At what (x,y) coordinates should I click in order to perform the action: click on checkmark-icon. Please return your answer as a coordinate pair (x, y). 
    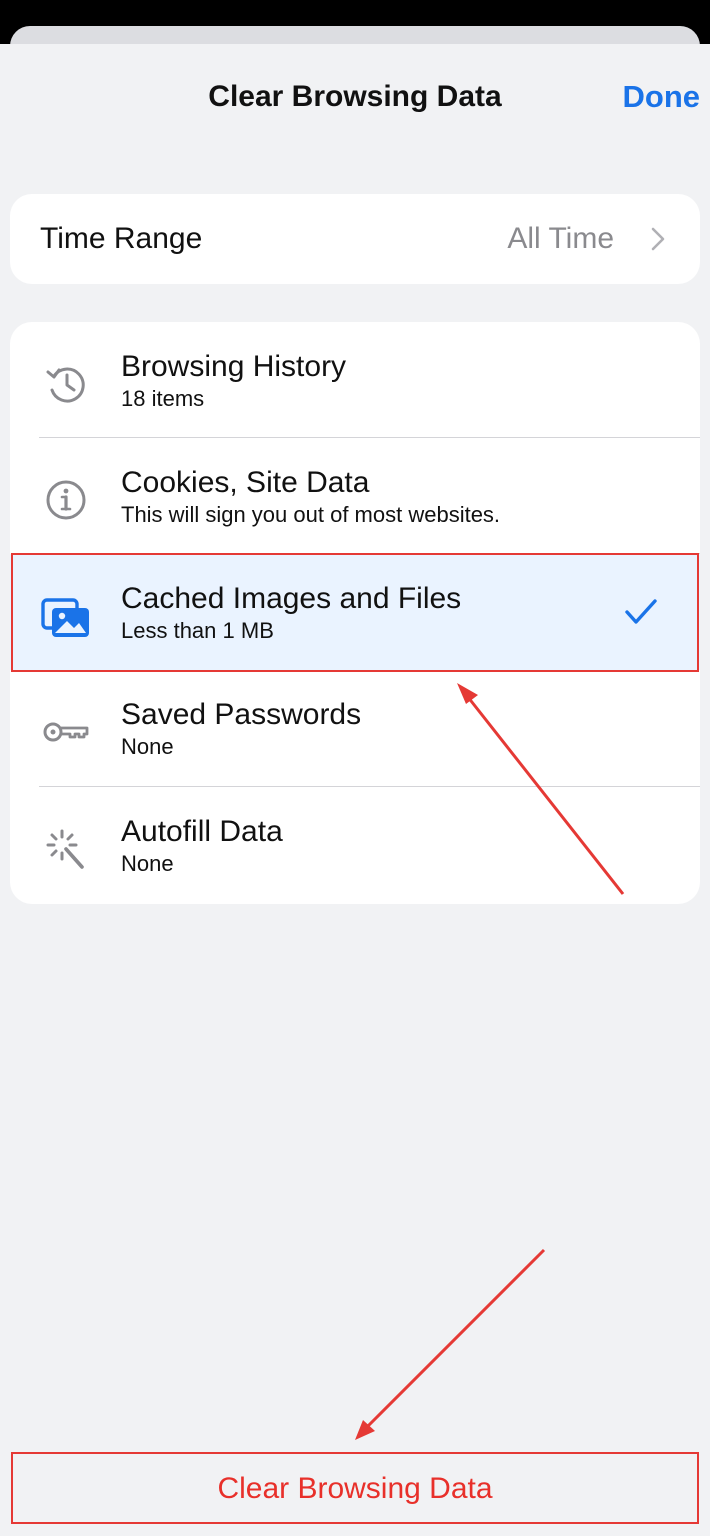
    Looking at the image, I should click on (641, 611).